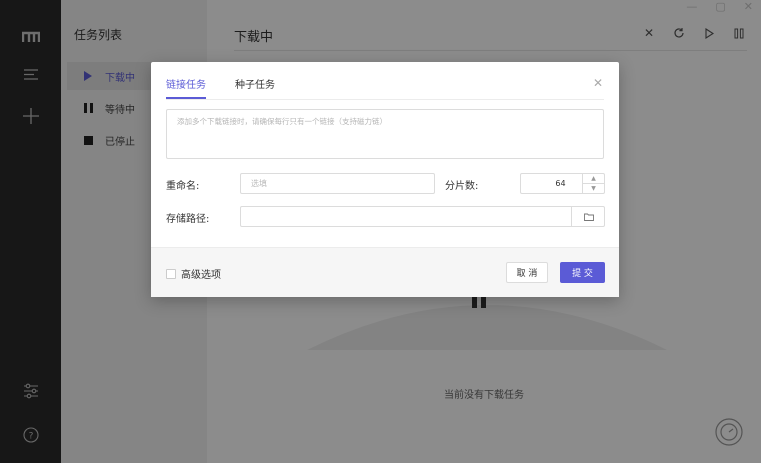  Describe the element at coordinates (588, 216) in the screenshot. I see `folder-icon` at that location.